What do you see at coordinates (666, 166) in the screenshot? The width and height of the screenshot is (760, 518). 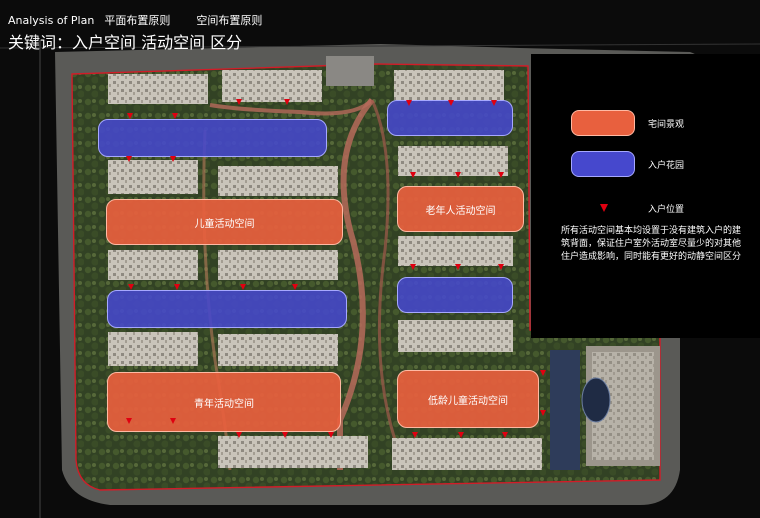 I see `legend-entry-garden-label: 入户花园` at bounding box center [666, 166].